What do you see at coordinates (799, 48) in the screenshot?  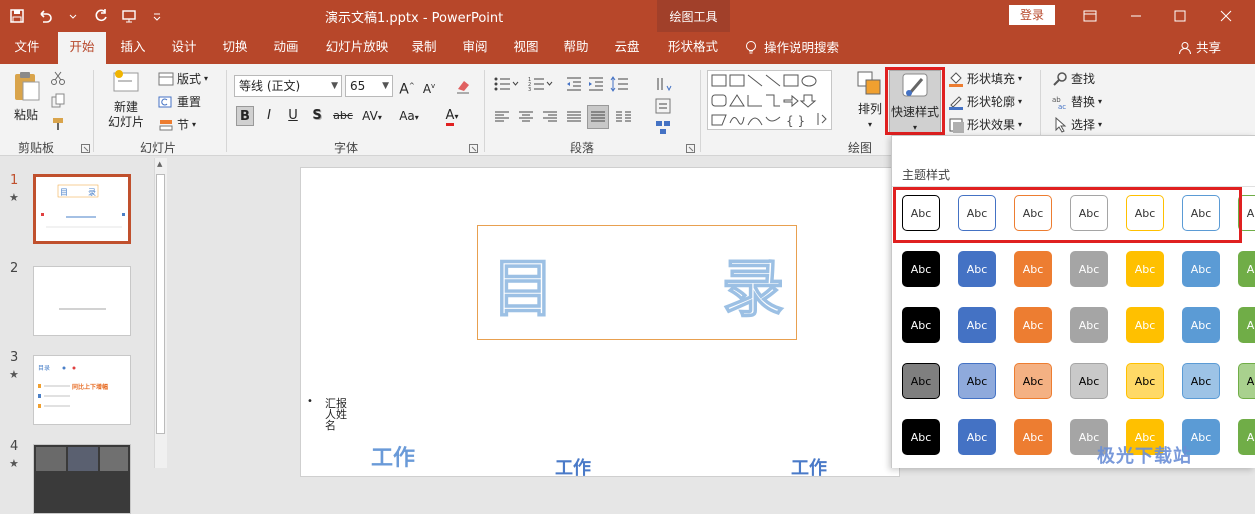 I see `tell-me-search: 操作说明搜索` at bounding box center [799, 48].